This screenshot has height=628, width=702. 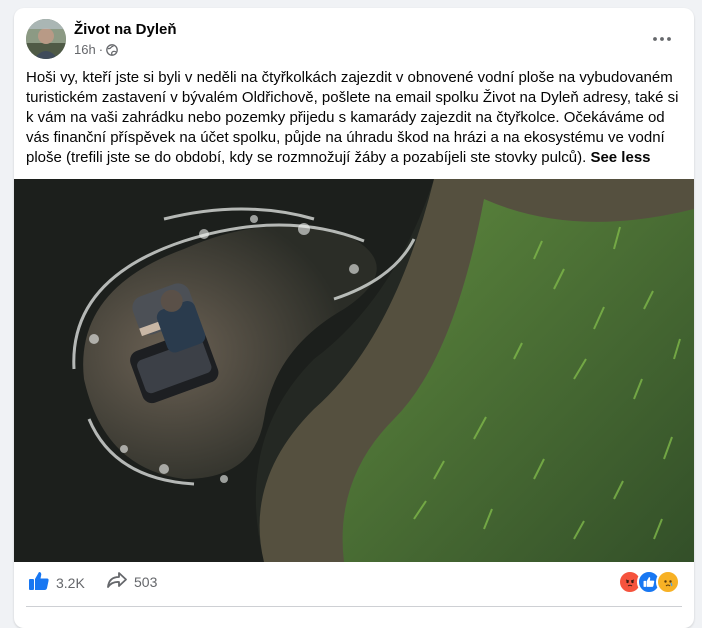 I want to click on see-less-button: See less, so click(x=620, y=157).